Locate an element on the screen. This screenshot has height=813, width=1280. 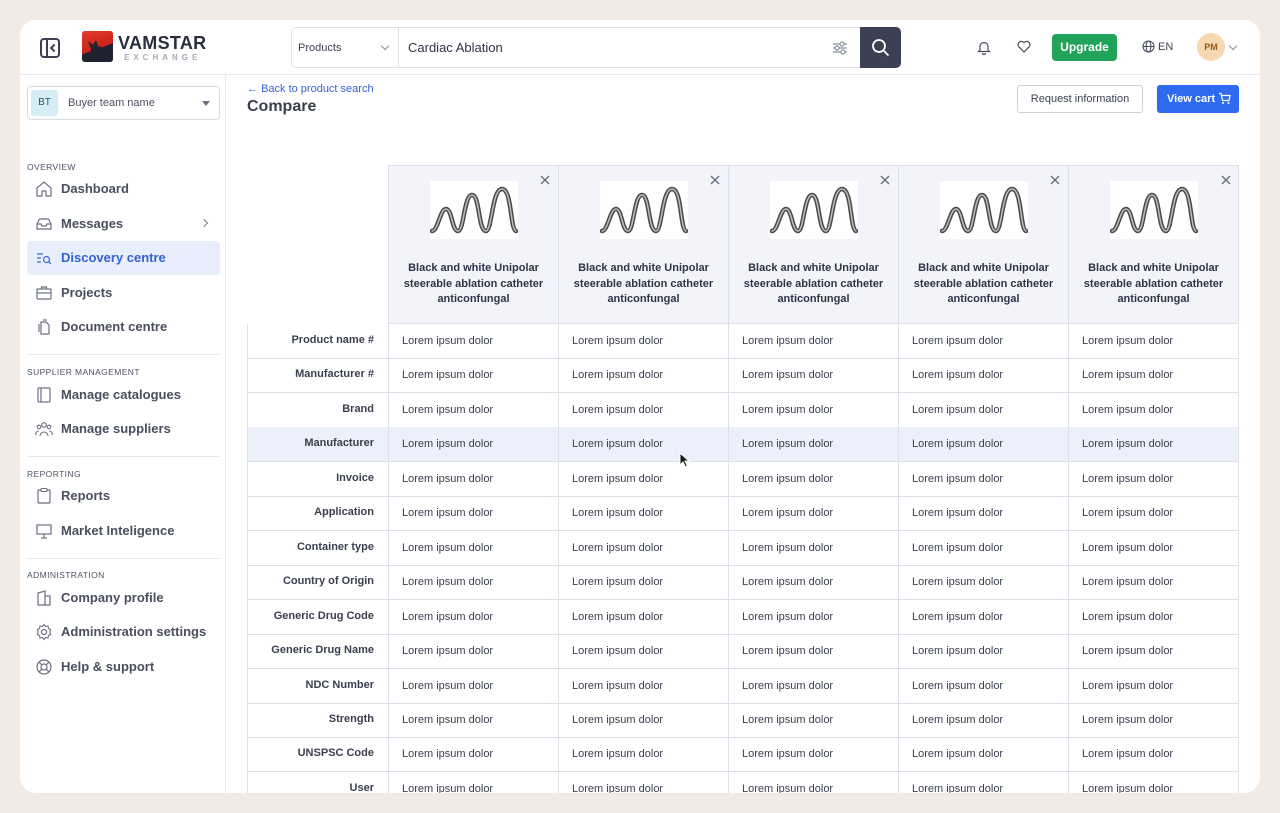
sidebar-item-market-intelligence: Market Inteligence is located at coordinates (123, 531).